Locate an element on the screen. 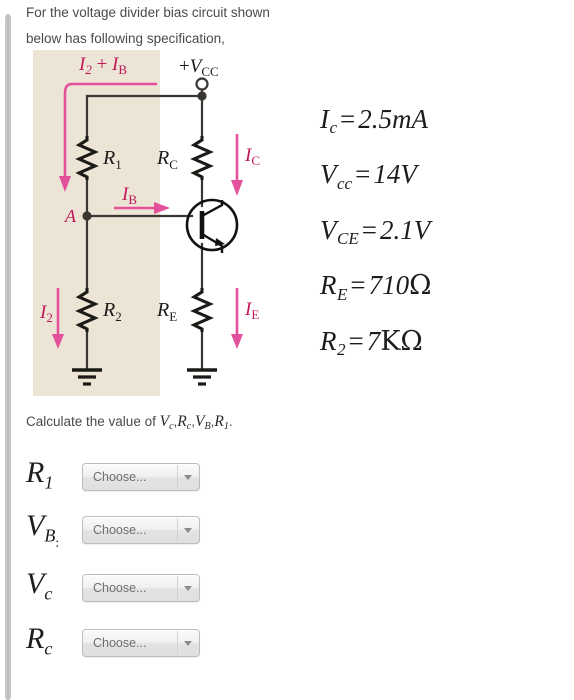 This screenshot has height=700, width=574. divider-highlight-region is located at coordinates (96, 223).